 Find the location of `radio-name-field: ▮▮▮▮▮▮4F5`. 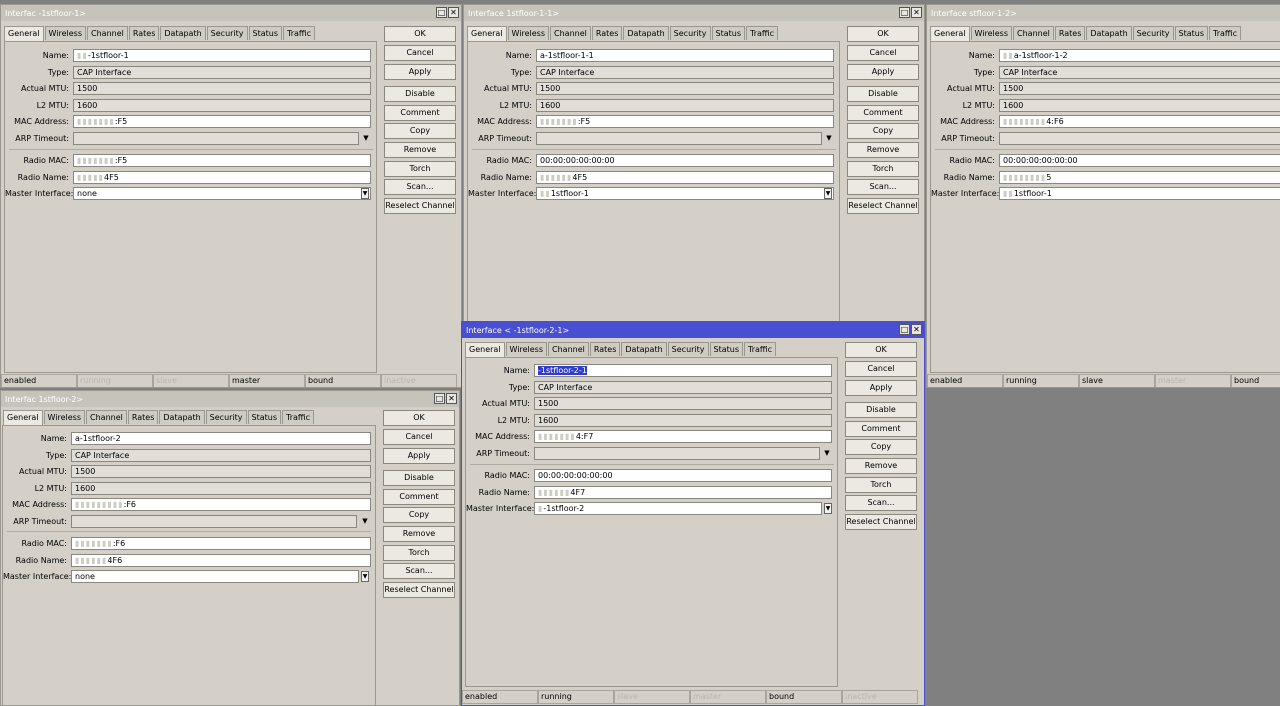

radio-name-field: ▮▮▮▮▮▮4F5 is located at coordinates (685, 177).